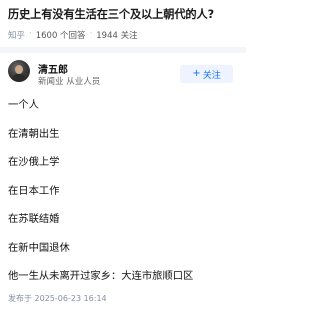  Describe the element at coordinates (101, 276) in the screenshot. I see `answer-paragraph: 他一生从未离开过家乡：大连市旅顺口区` at that location.